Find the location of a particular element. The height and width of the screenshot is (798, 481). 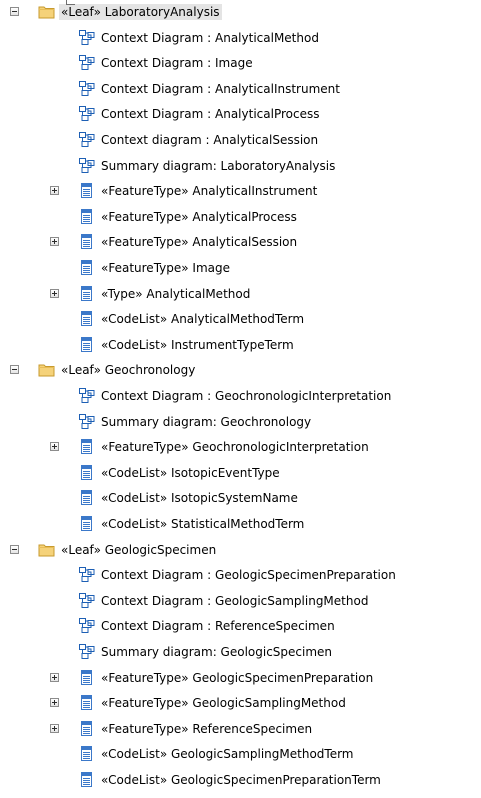

tree-node-label: «CodeList» StatisticalMethodTerm is located at coordinates (203, 524).